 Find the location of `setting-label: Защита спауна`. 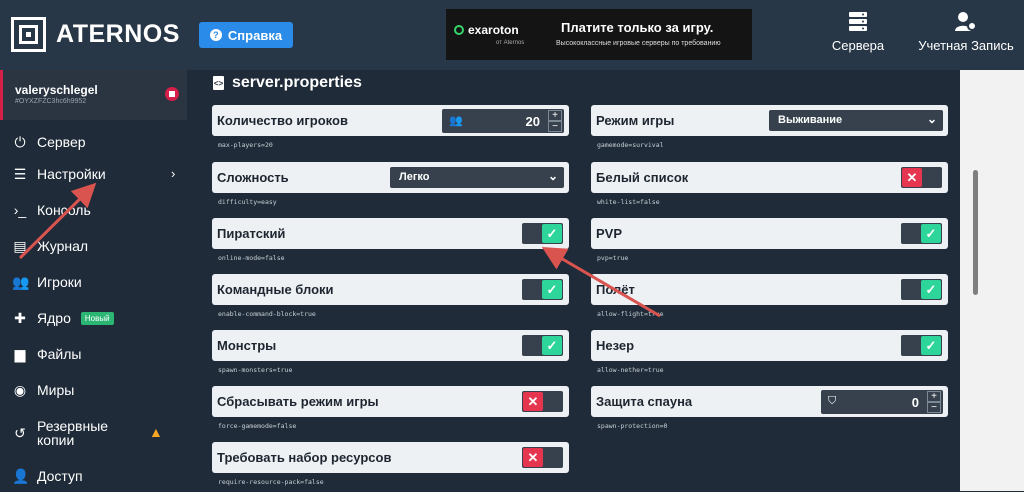

setting-label: Защита спауна is located at coordinates (644, 401).